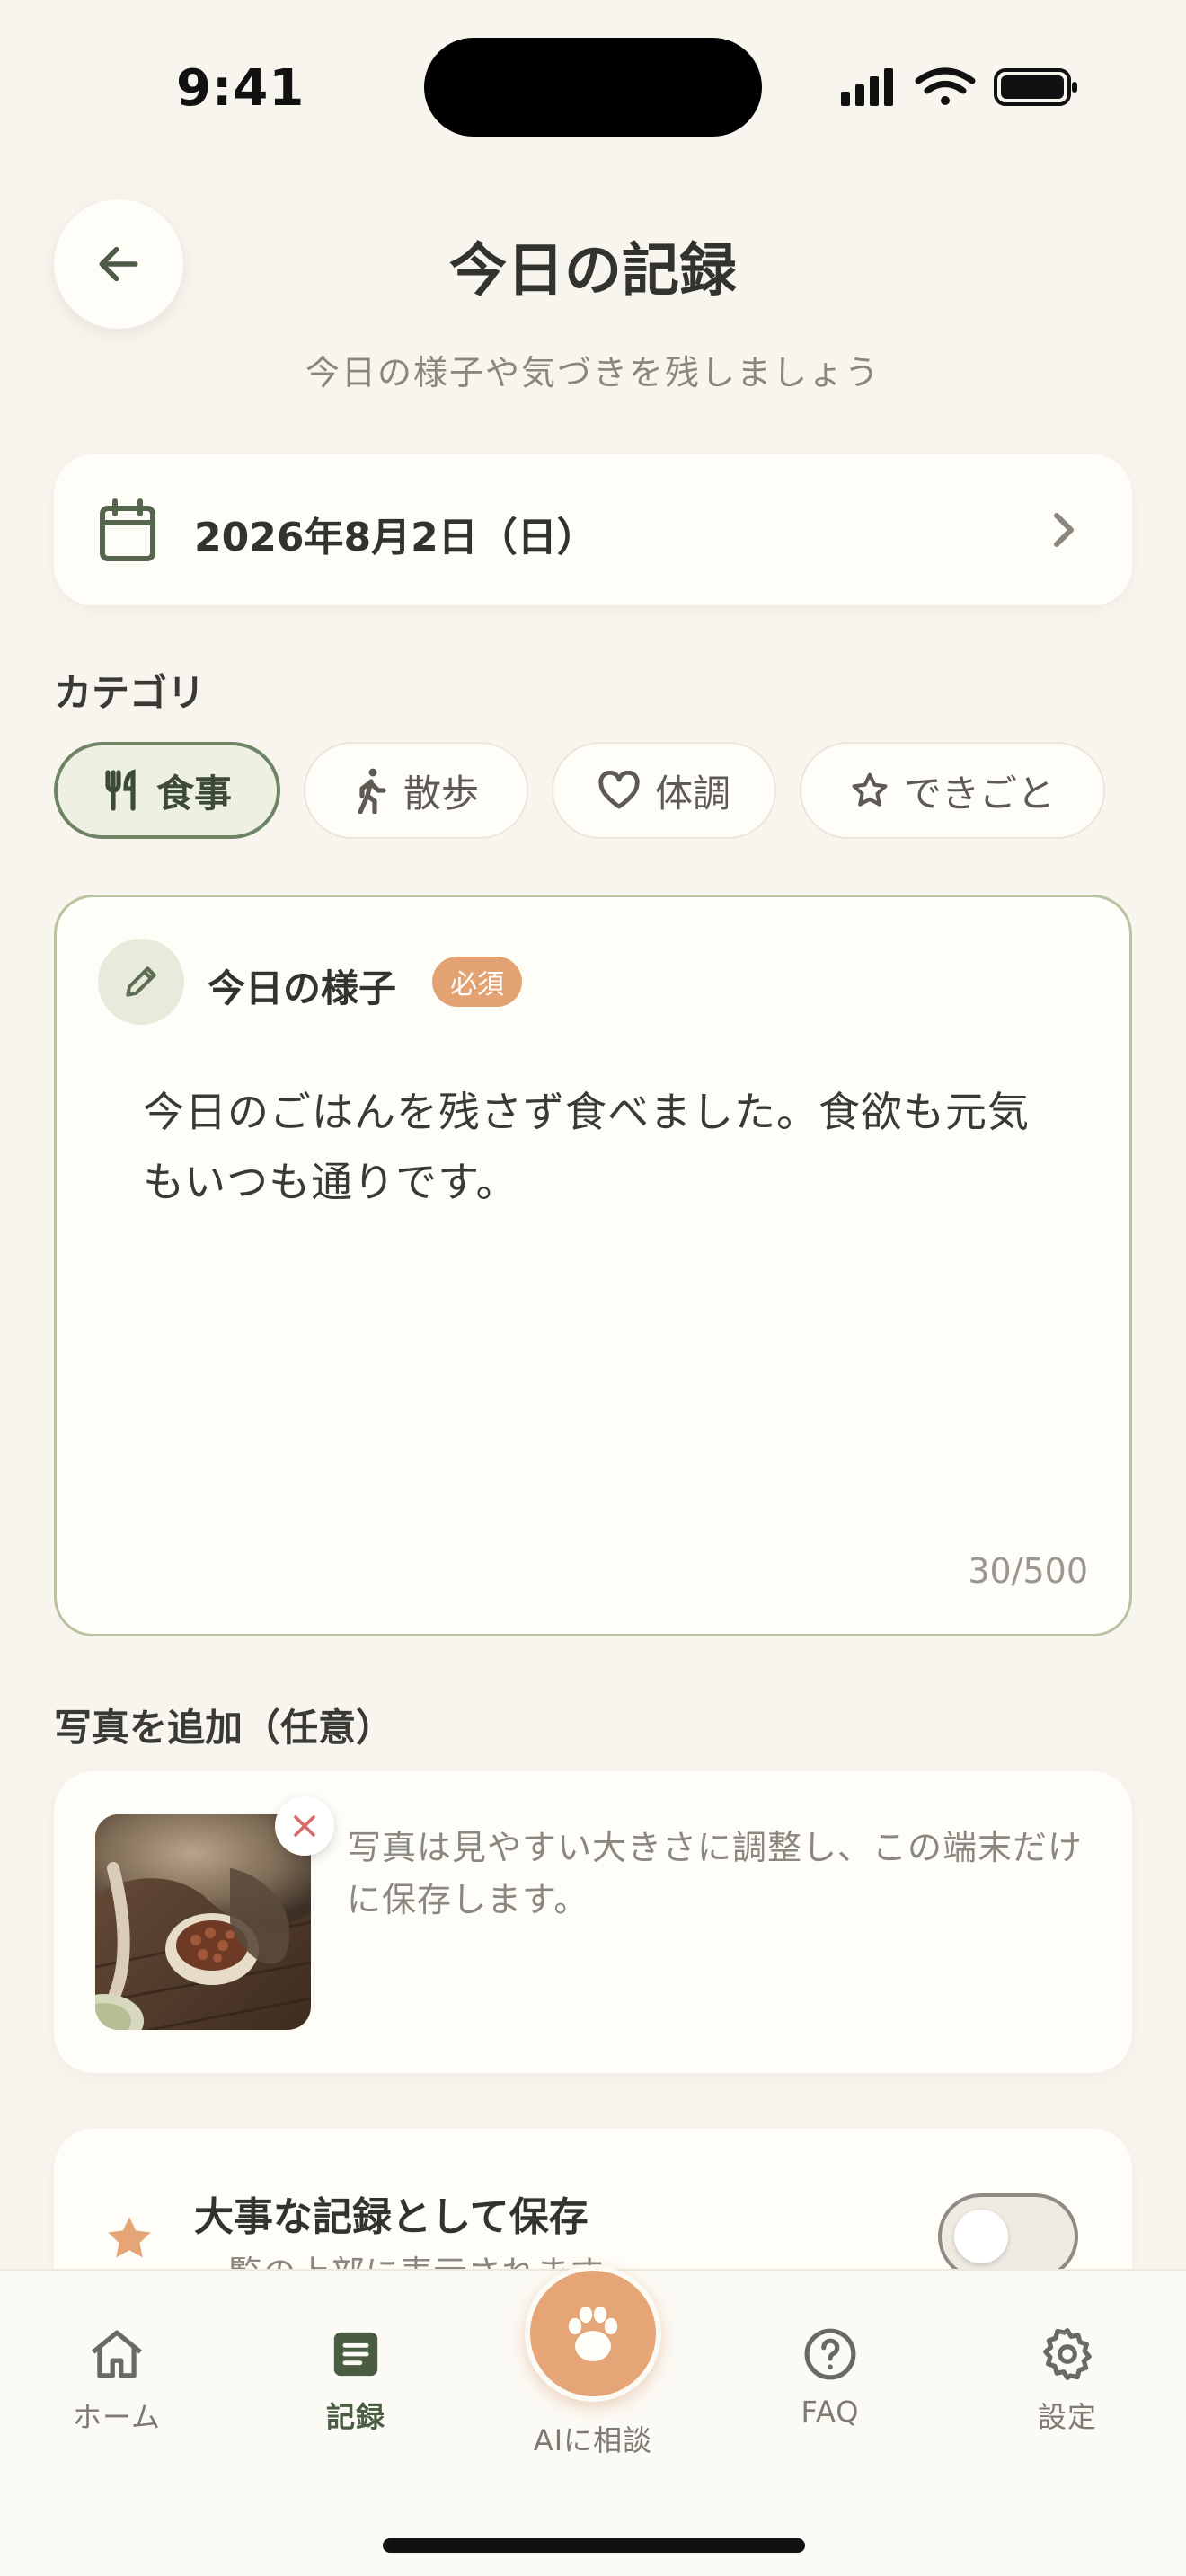 This screenshot has width=1186, height=2576. What do you see at coordinates (240, 88) in the screenshot?
I see `status-time: 9:41` at bounding box center [240, 88].